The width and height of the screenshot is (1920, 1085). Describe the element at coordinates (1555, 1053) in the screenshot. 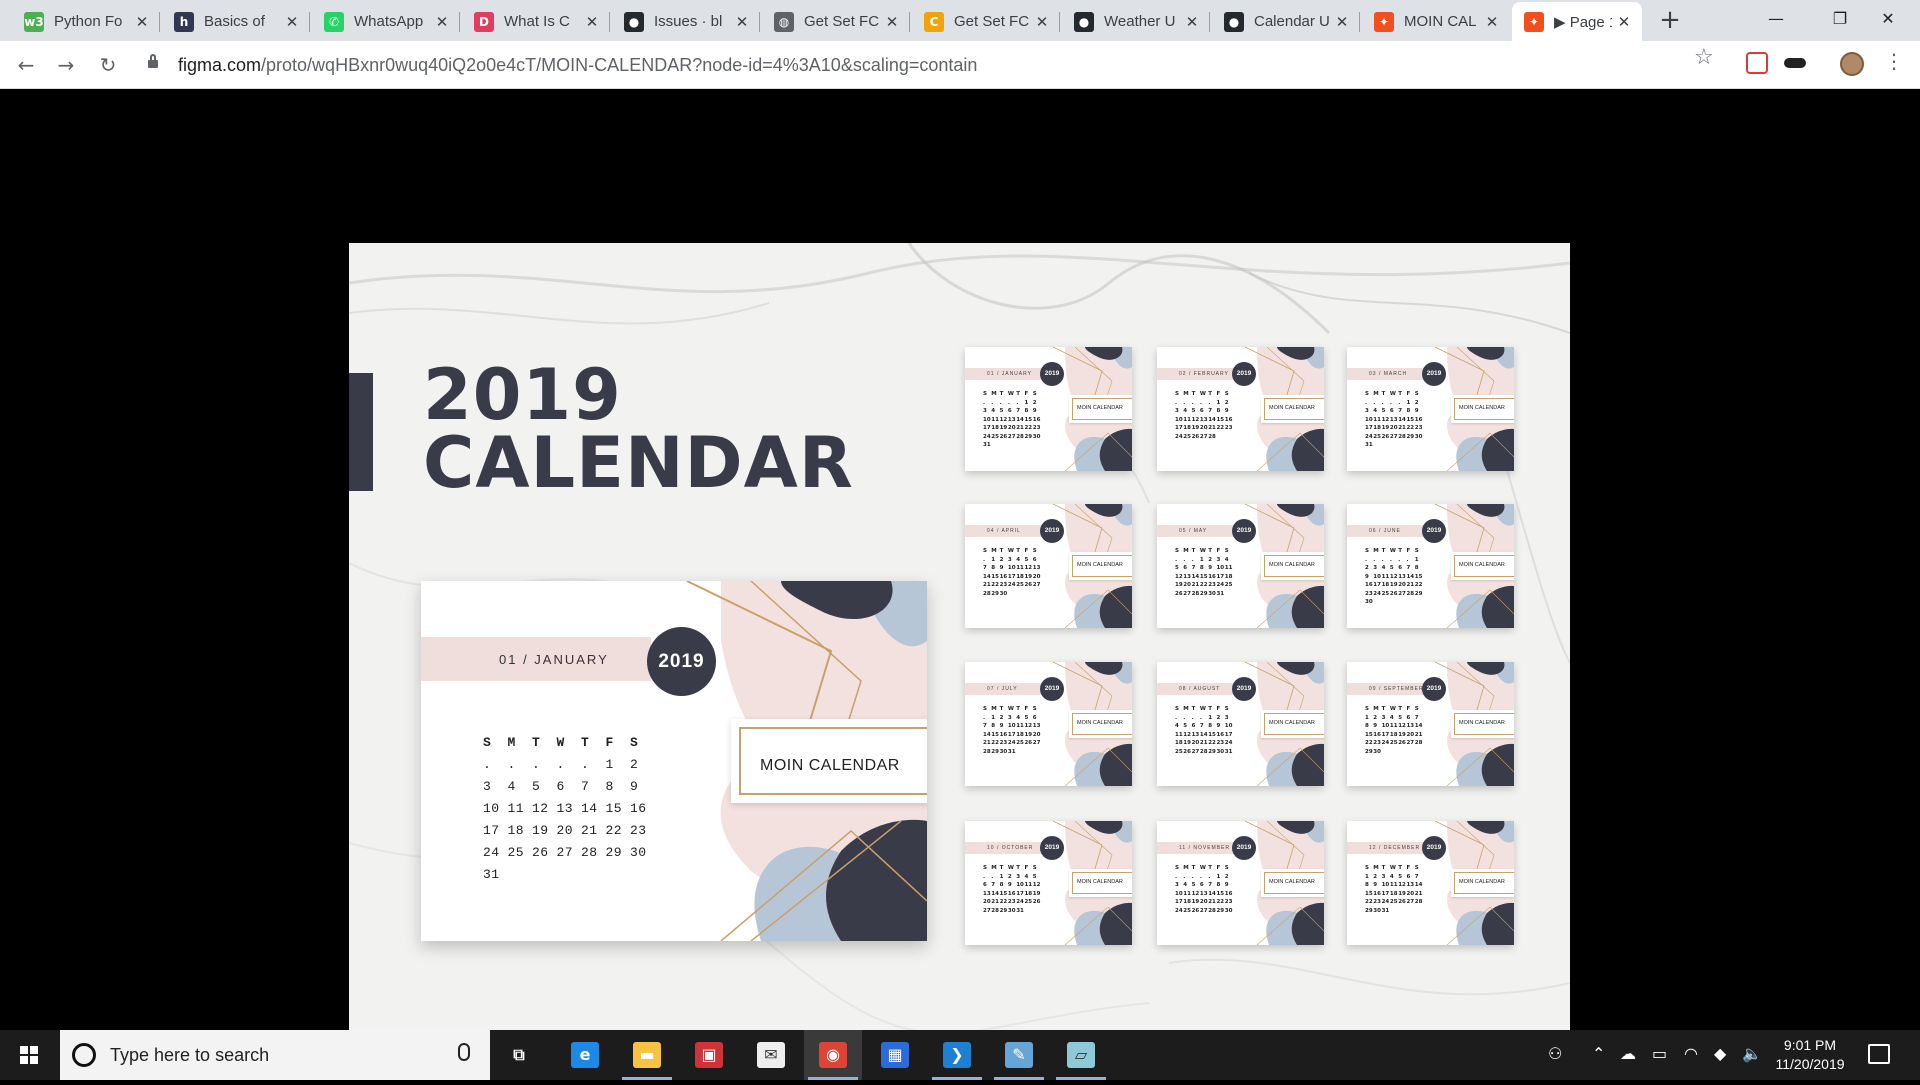

I see `people-icon: ⚇` at that location.